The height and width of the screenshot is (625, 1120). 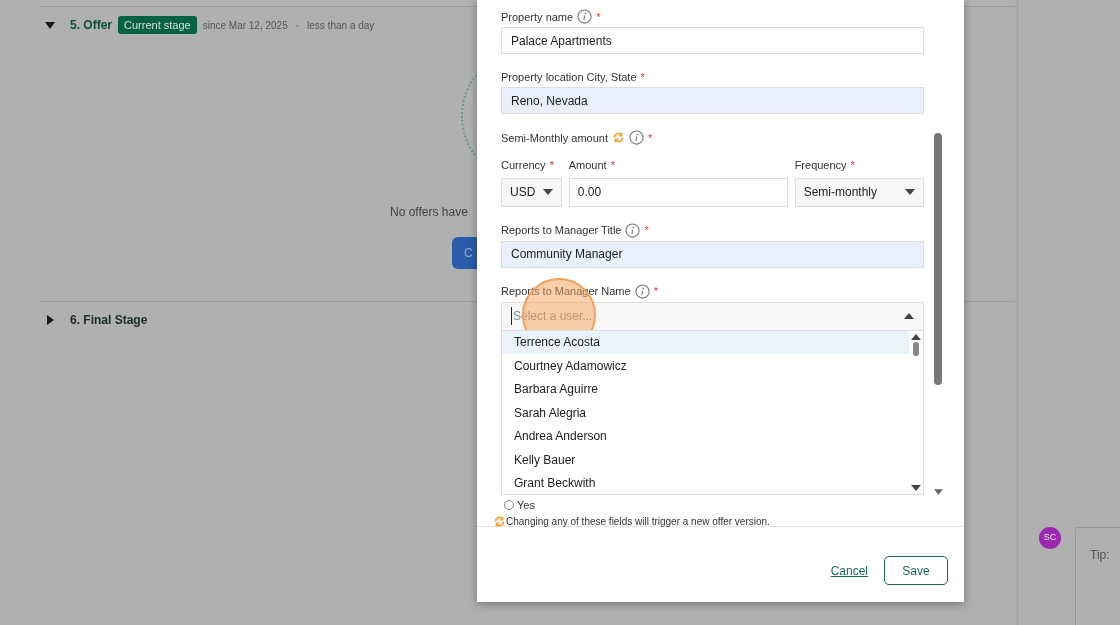 What do you see at coordinates (938, 259) in the screenshot?
I see `modal-scrollbar` at bounding box center [938, 259].